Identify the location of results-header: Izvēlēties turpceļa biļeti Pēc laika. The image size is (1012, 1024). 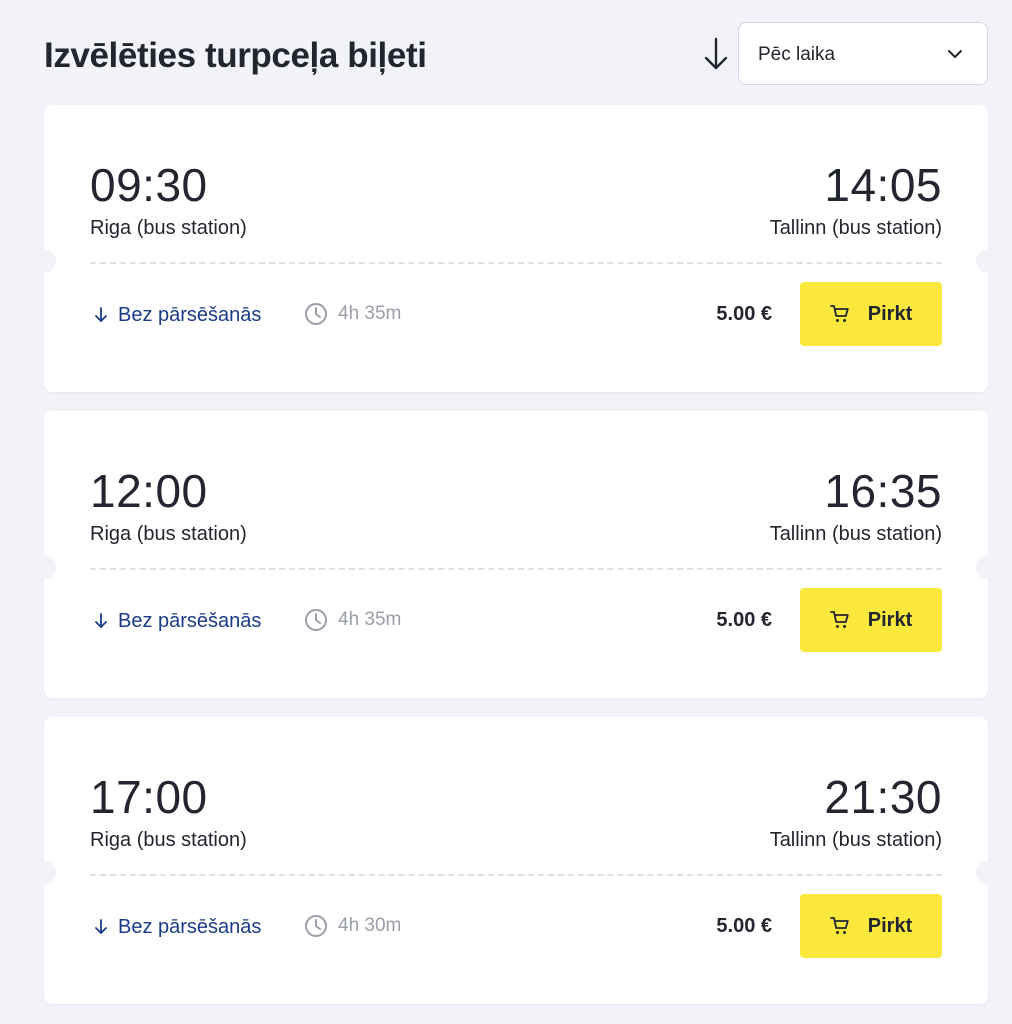
(516, 54).